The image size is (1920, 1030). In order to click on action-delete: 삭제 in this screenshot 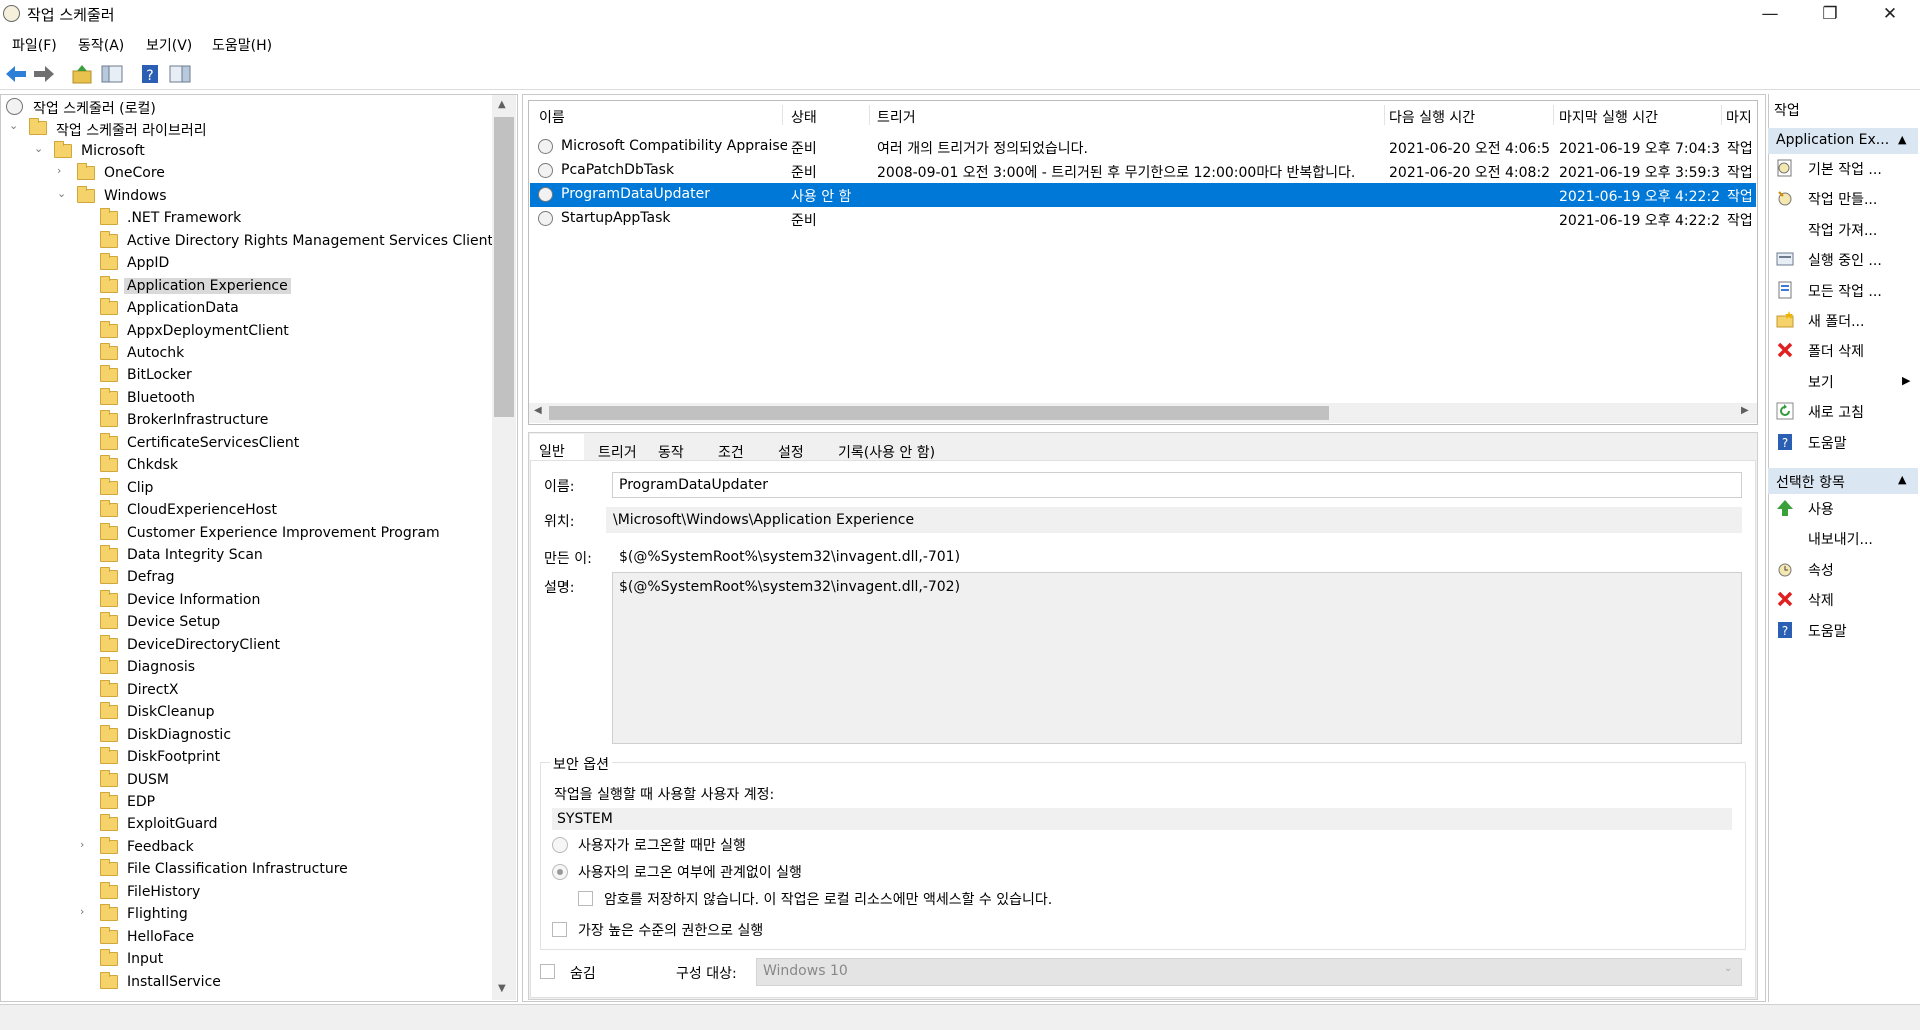, I will do `click(1846, 600)`.